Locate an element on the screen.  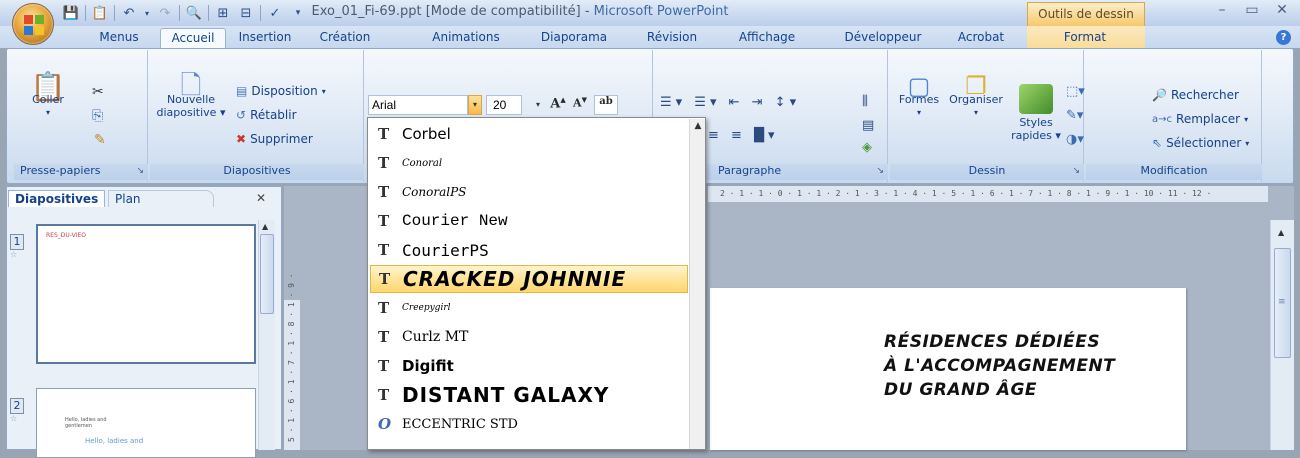
font-item-cracked-johnnie: T Cracked Johnnie is located at coordinates (529, 279).